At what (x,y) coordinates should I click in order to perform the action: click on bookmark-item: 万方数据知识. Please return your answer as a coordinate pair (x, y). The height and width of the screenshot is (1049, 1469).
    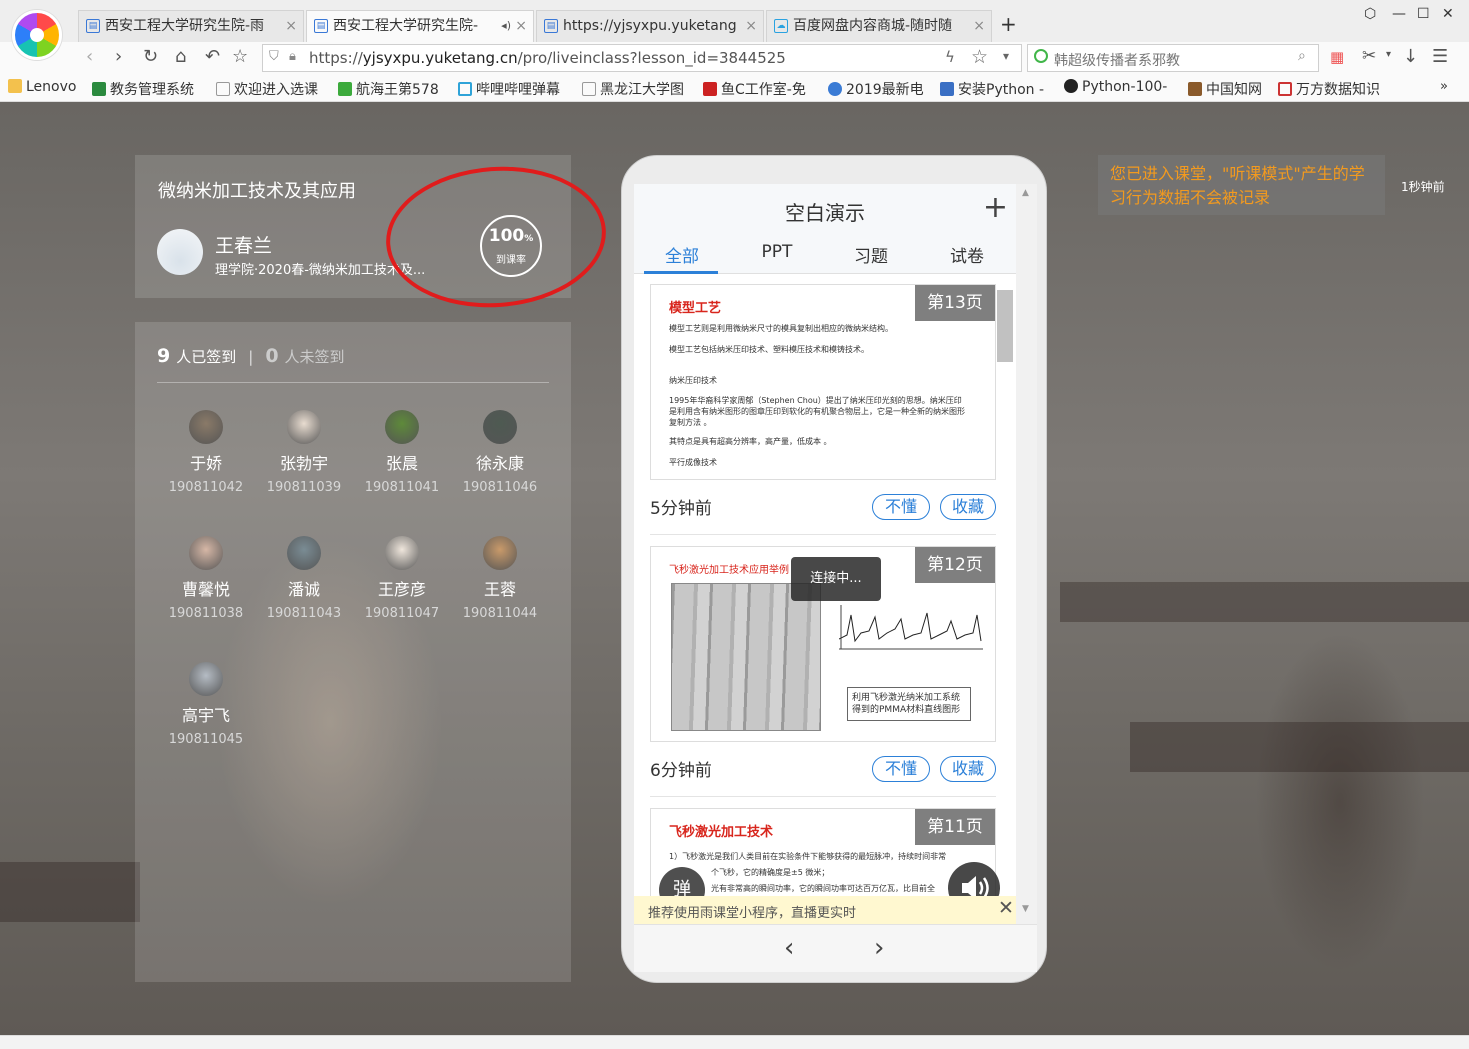
    Looking at the image, I should click on (1329, 89).